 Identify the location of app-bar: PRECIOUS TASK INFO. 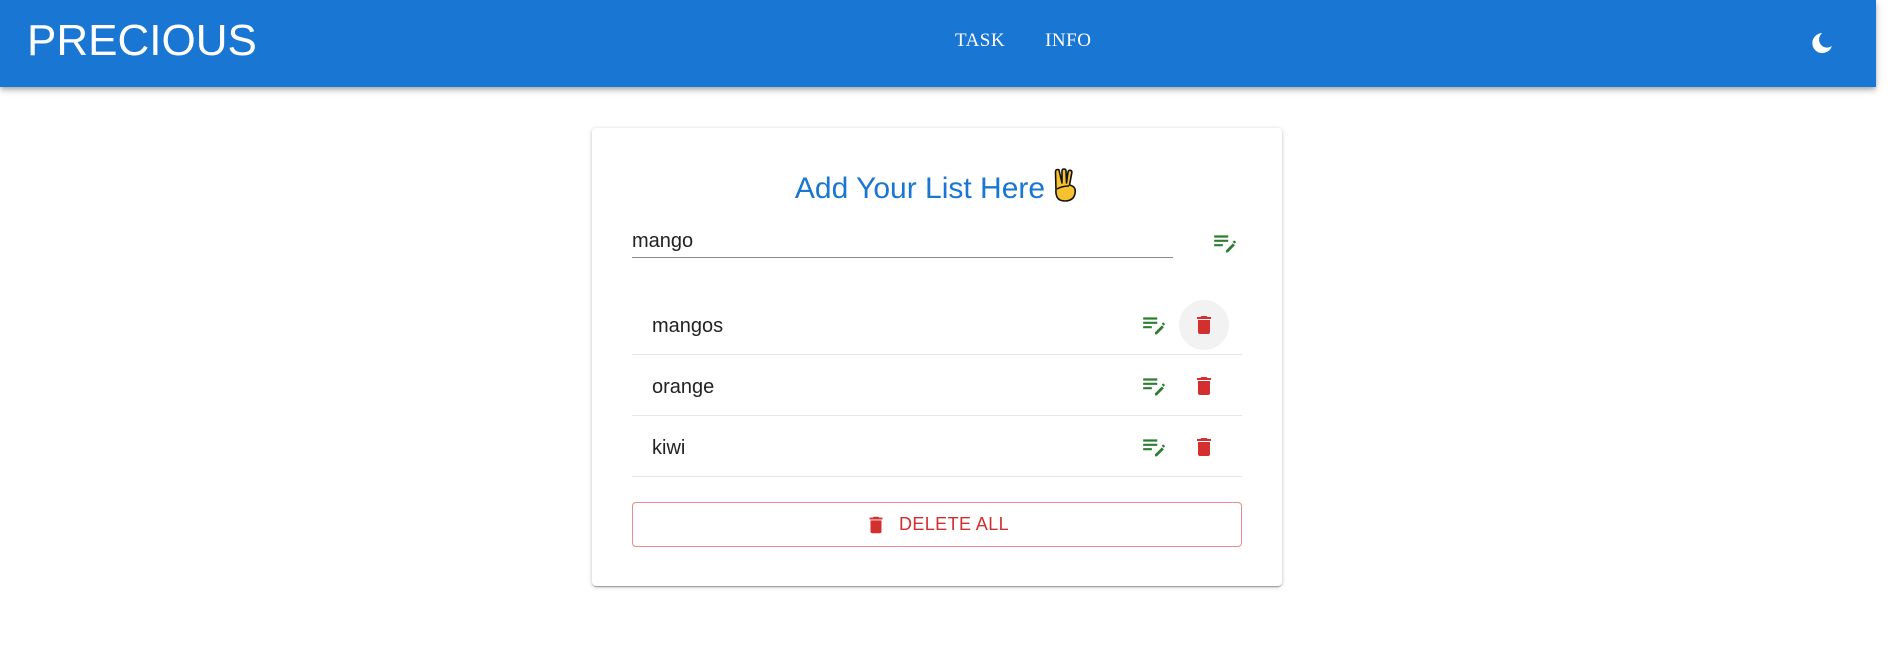
(938, 43).